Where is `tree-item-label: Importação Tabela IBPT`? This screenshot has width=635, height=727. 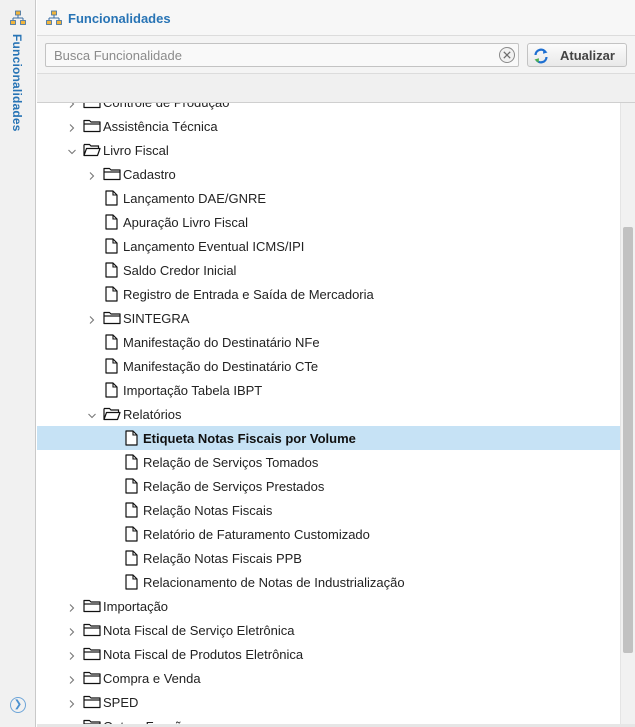 tree-item-label: Importação Tabela IBPT is located at coordinates (193, 390).